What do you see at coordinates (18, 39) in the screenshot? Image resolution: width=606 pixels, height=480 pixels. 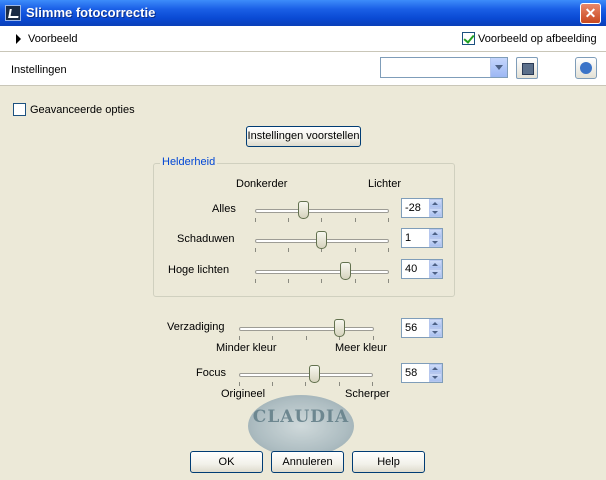 I see `triangle-right-icon` at bounding box center [18, 39].